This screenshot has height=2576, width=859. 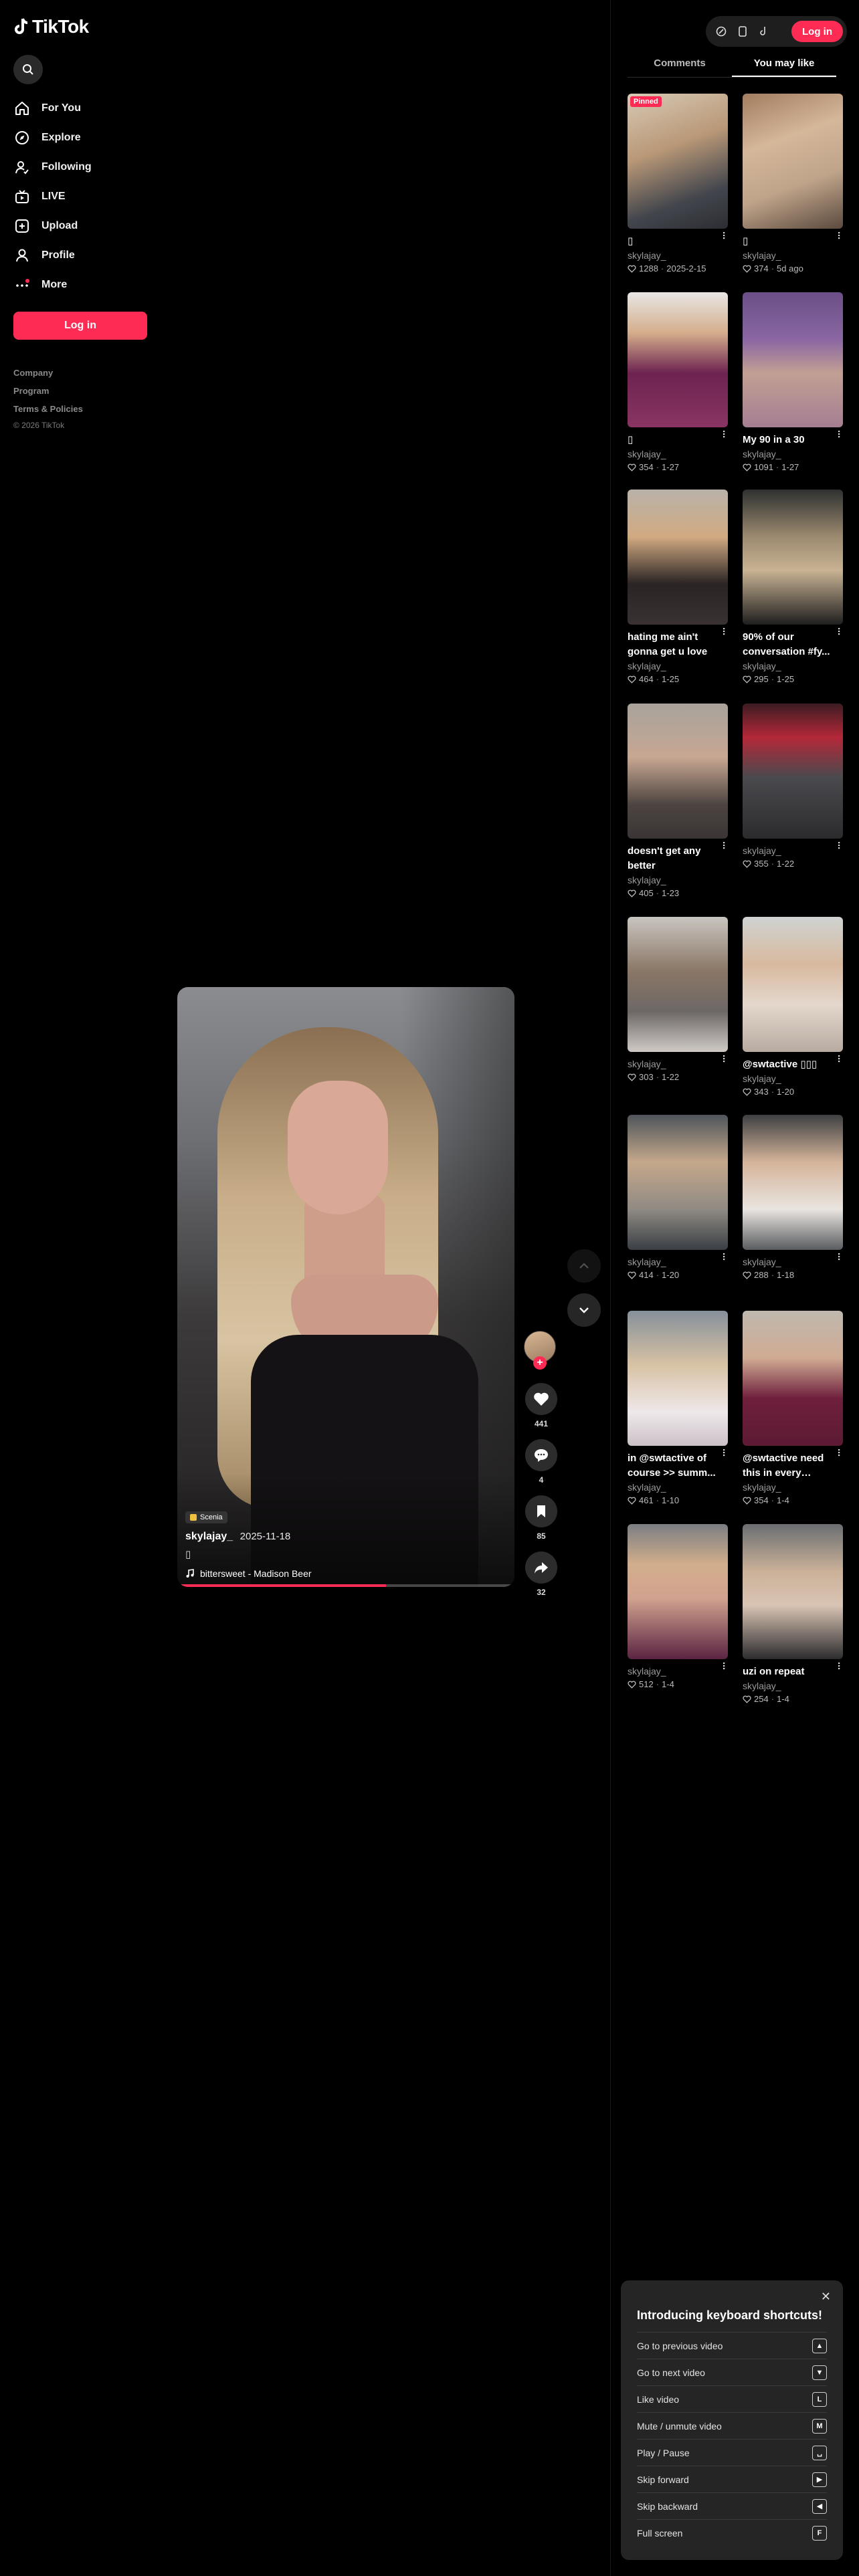 I want to click on recommendation-card: ··· ▯ skylajay_ 374 · 5d ago, so click(x=794, y=185).